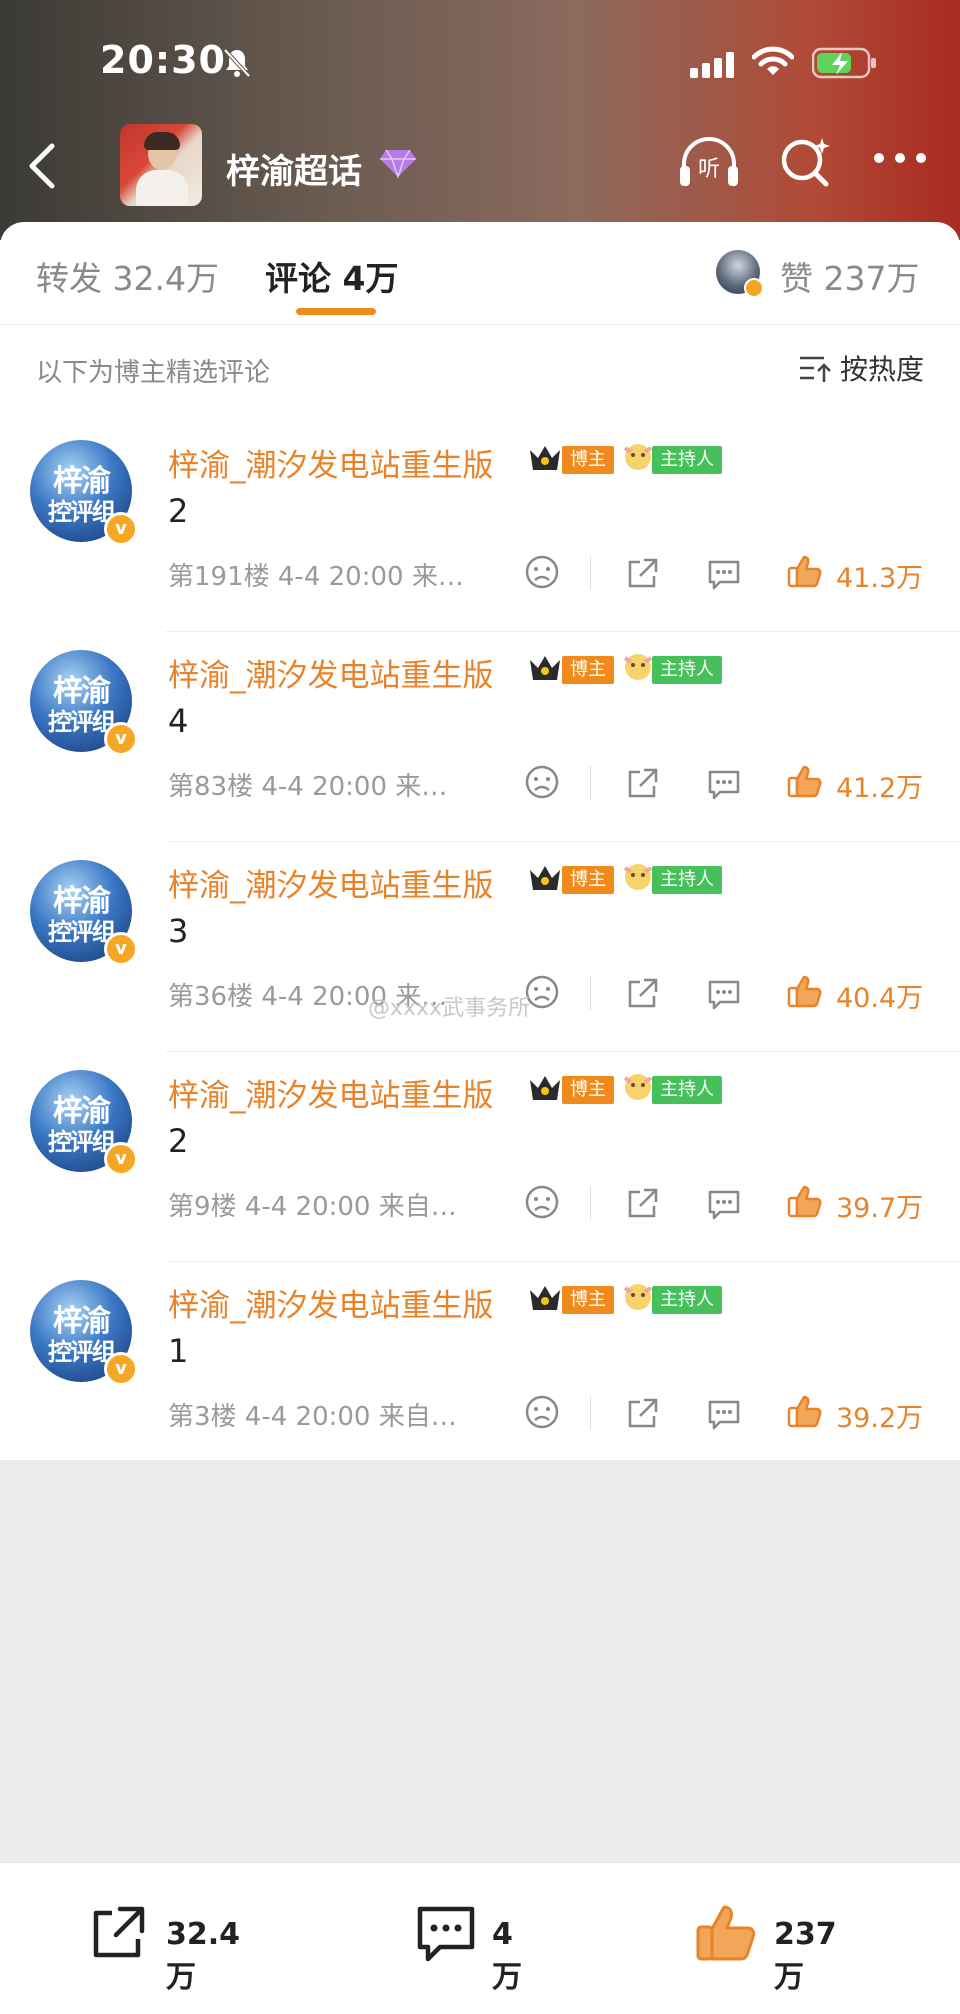 The width and height of the screenshot is (960, 2014). What do you see at coordinates (178, 1141) in the screenshot?
I see `comment-text: 2` at bounding box center [178, 1141].